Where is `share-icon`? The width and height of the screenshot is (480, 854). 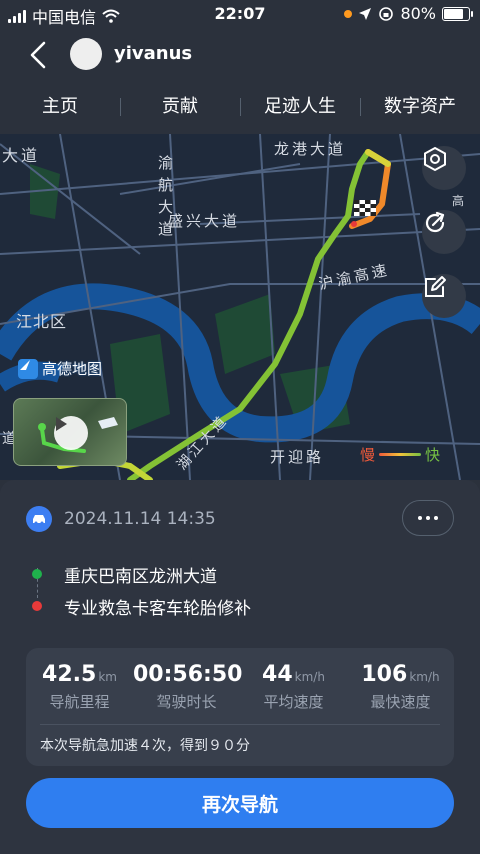
share-icon is located at coordinates (435, 222).